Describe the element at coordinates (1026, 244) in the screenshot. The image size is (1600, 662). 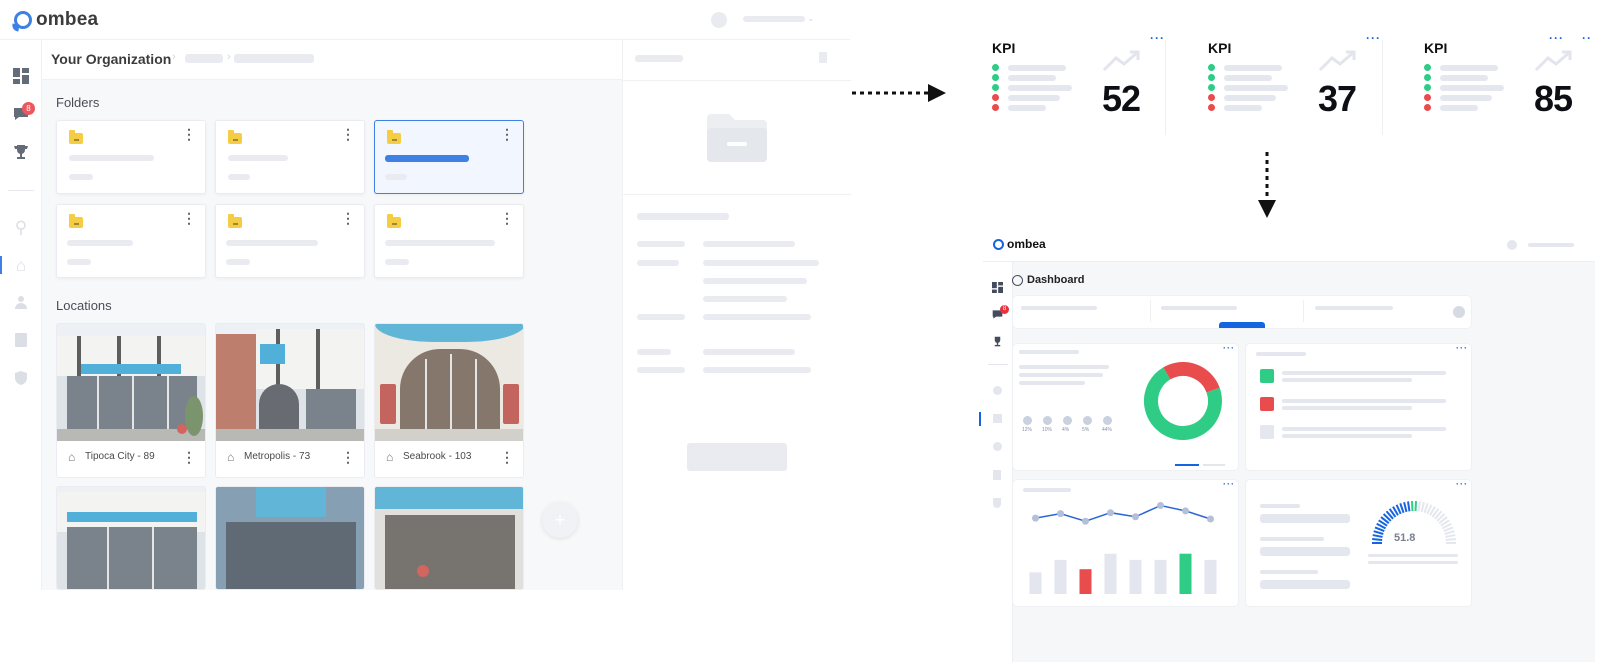
I see `brand-name: ombea` at that location.